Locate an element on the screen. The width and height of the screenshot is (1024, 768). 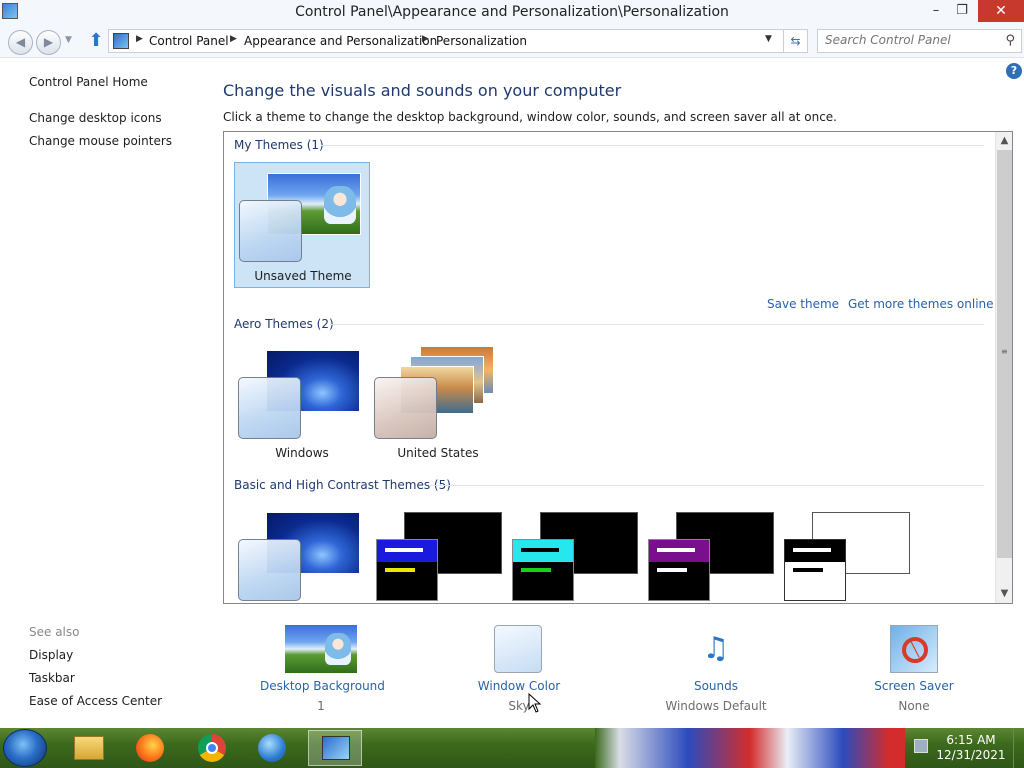
clock: 6:15 AM 12/31/2021 is located at coordinates (971, 748).